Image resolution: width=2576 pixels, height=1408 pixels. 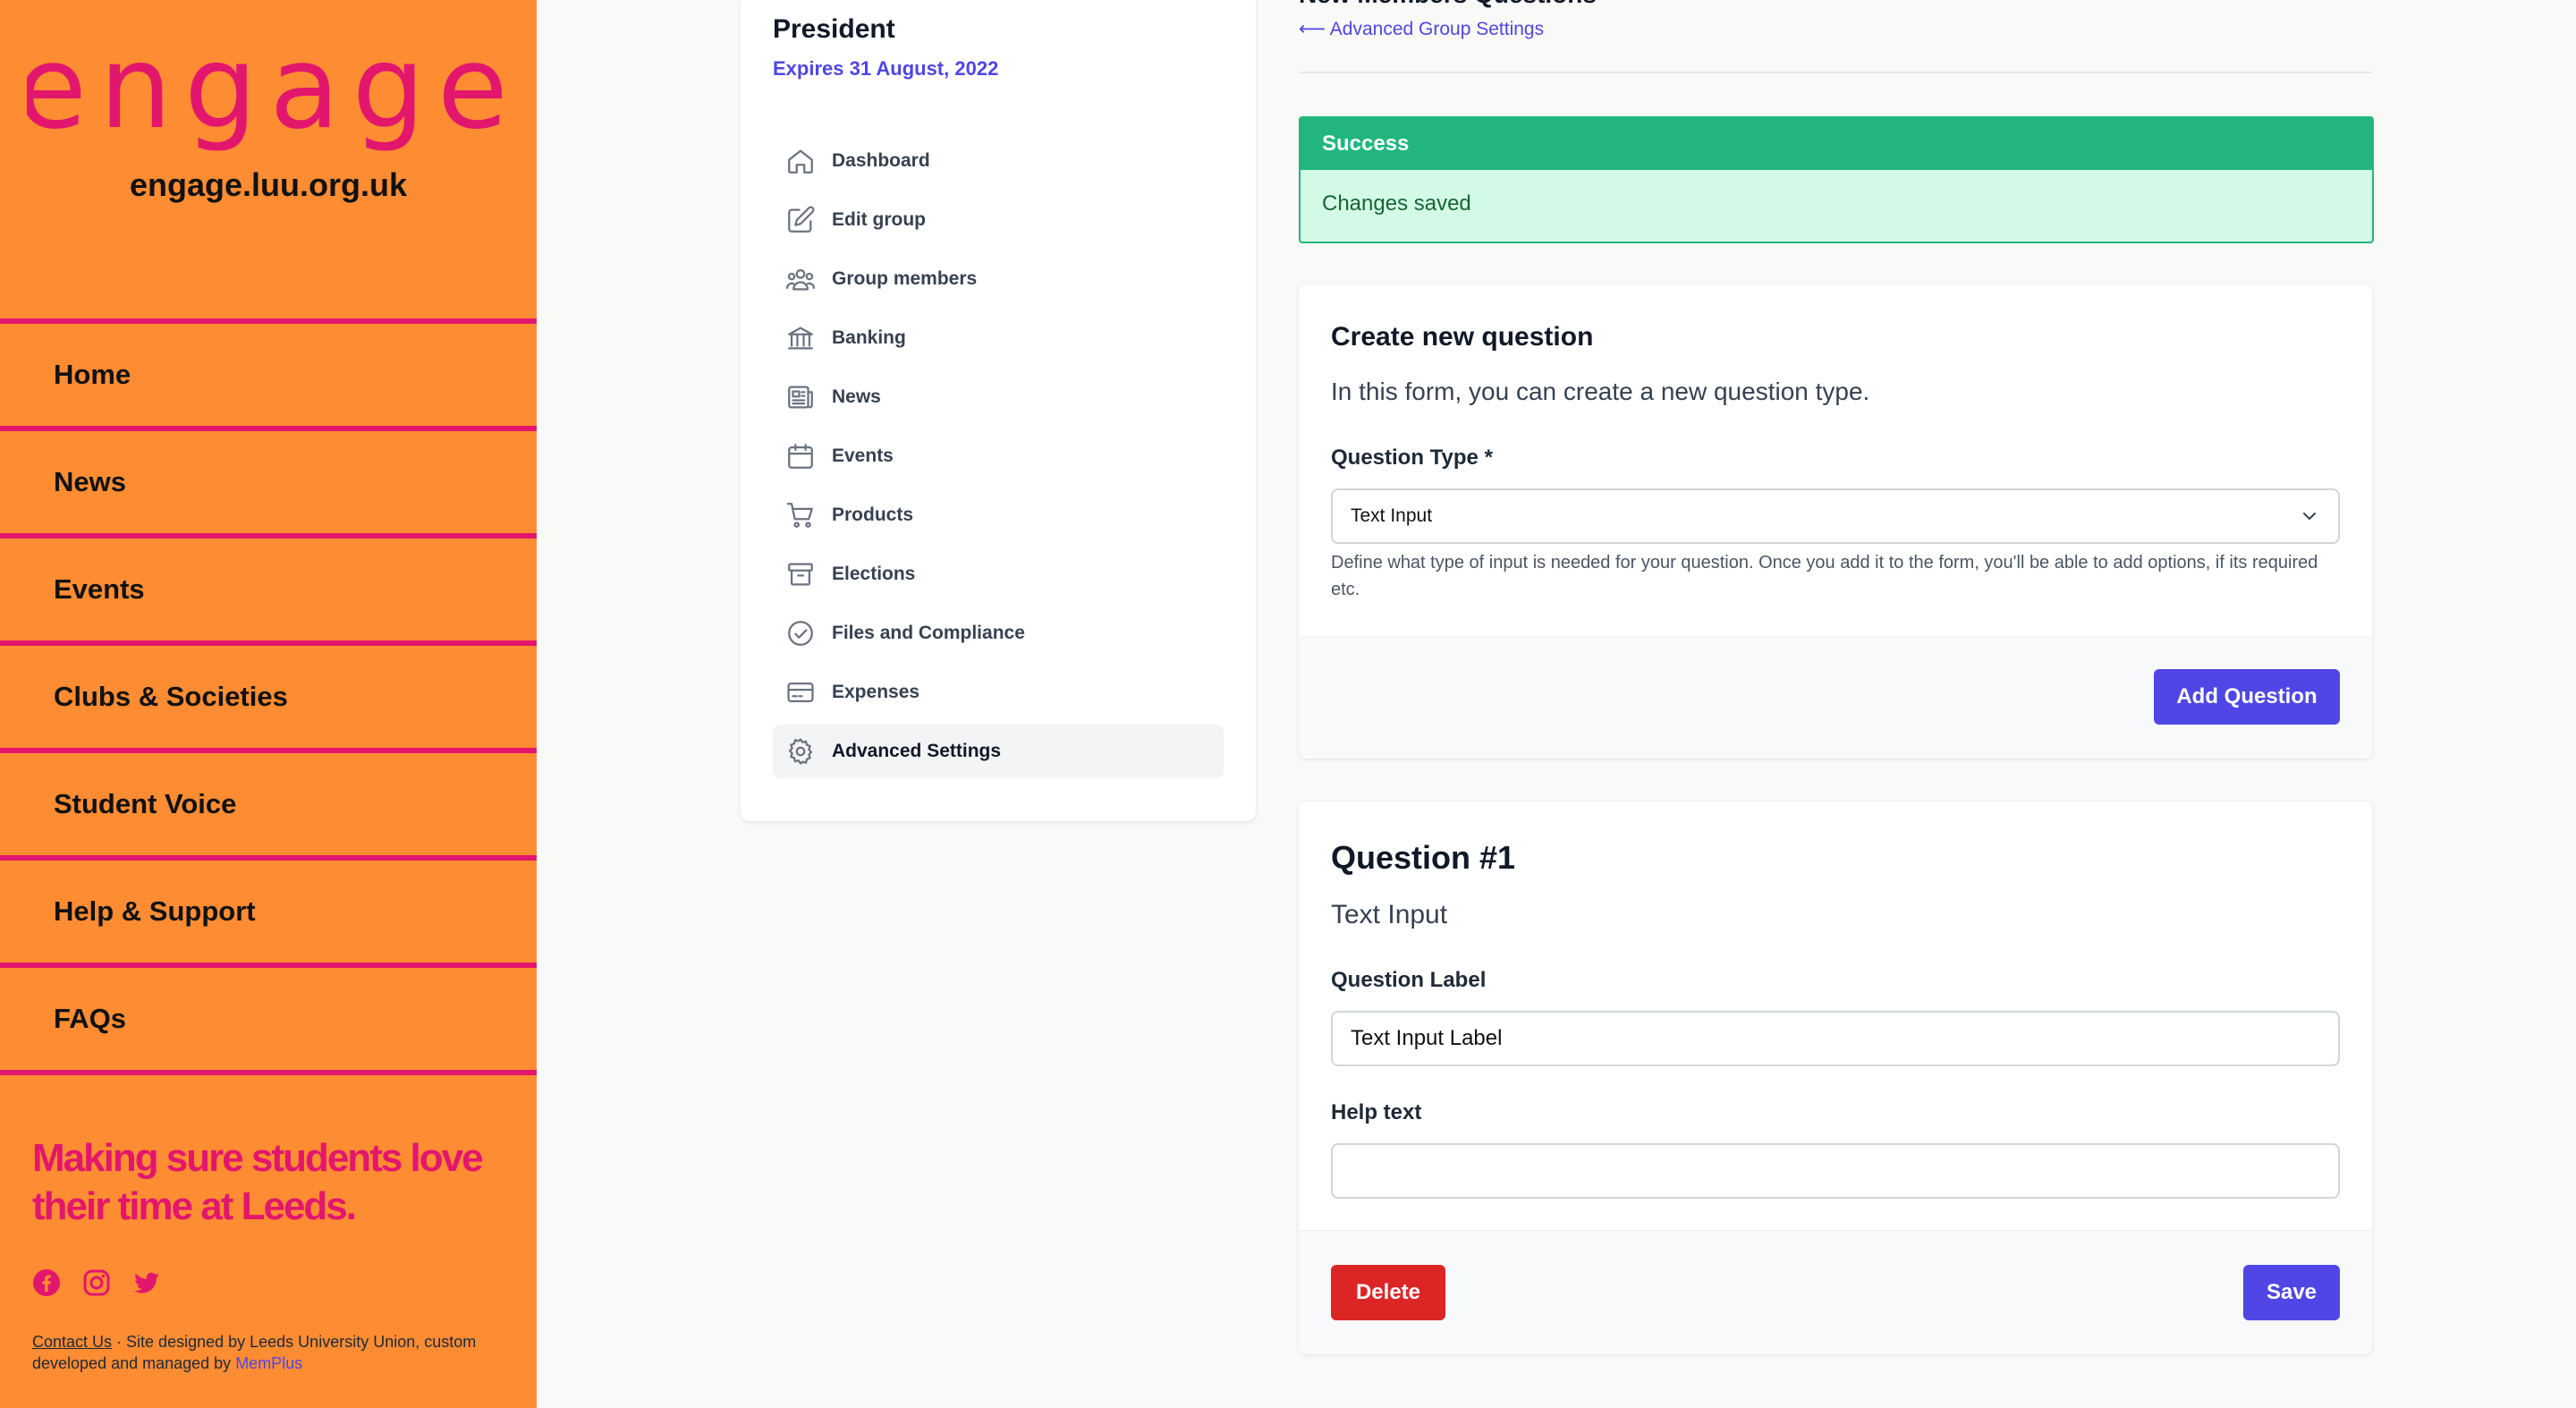 I want to click on menu-item-advanced-settings: Advanced Settings, so click(x=998, y=751).